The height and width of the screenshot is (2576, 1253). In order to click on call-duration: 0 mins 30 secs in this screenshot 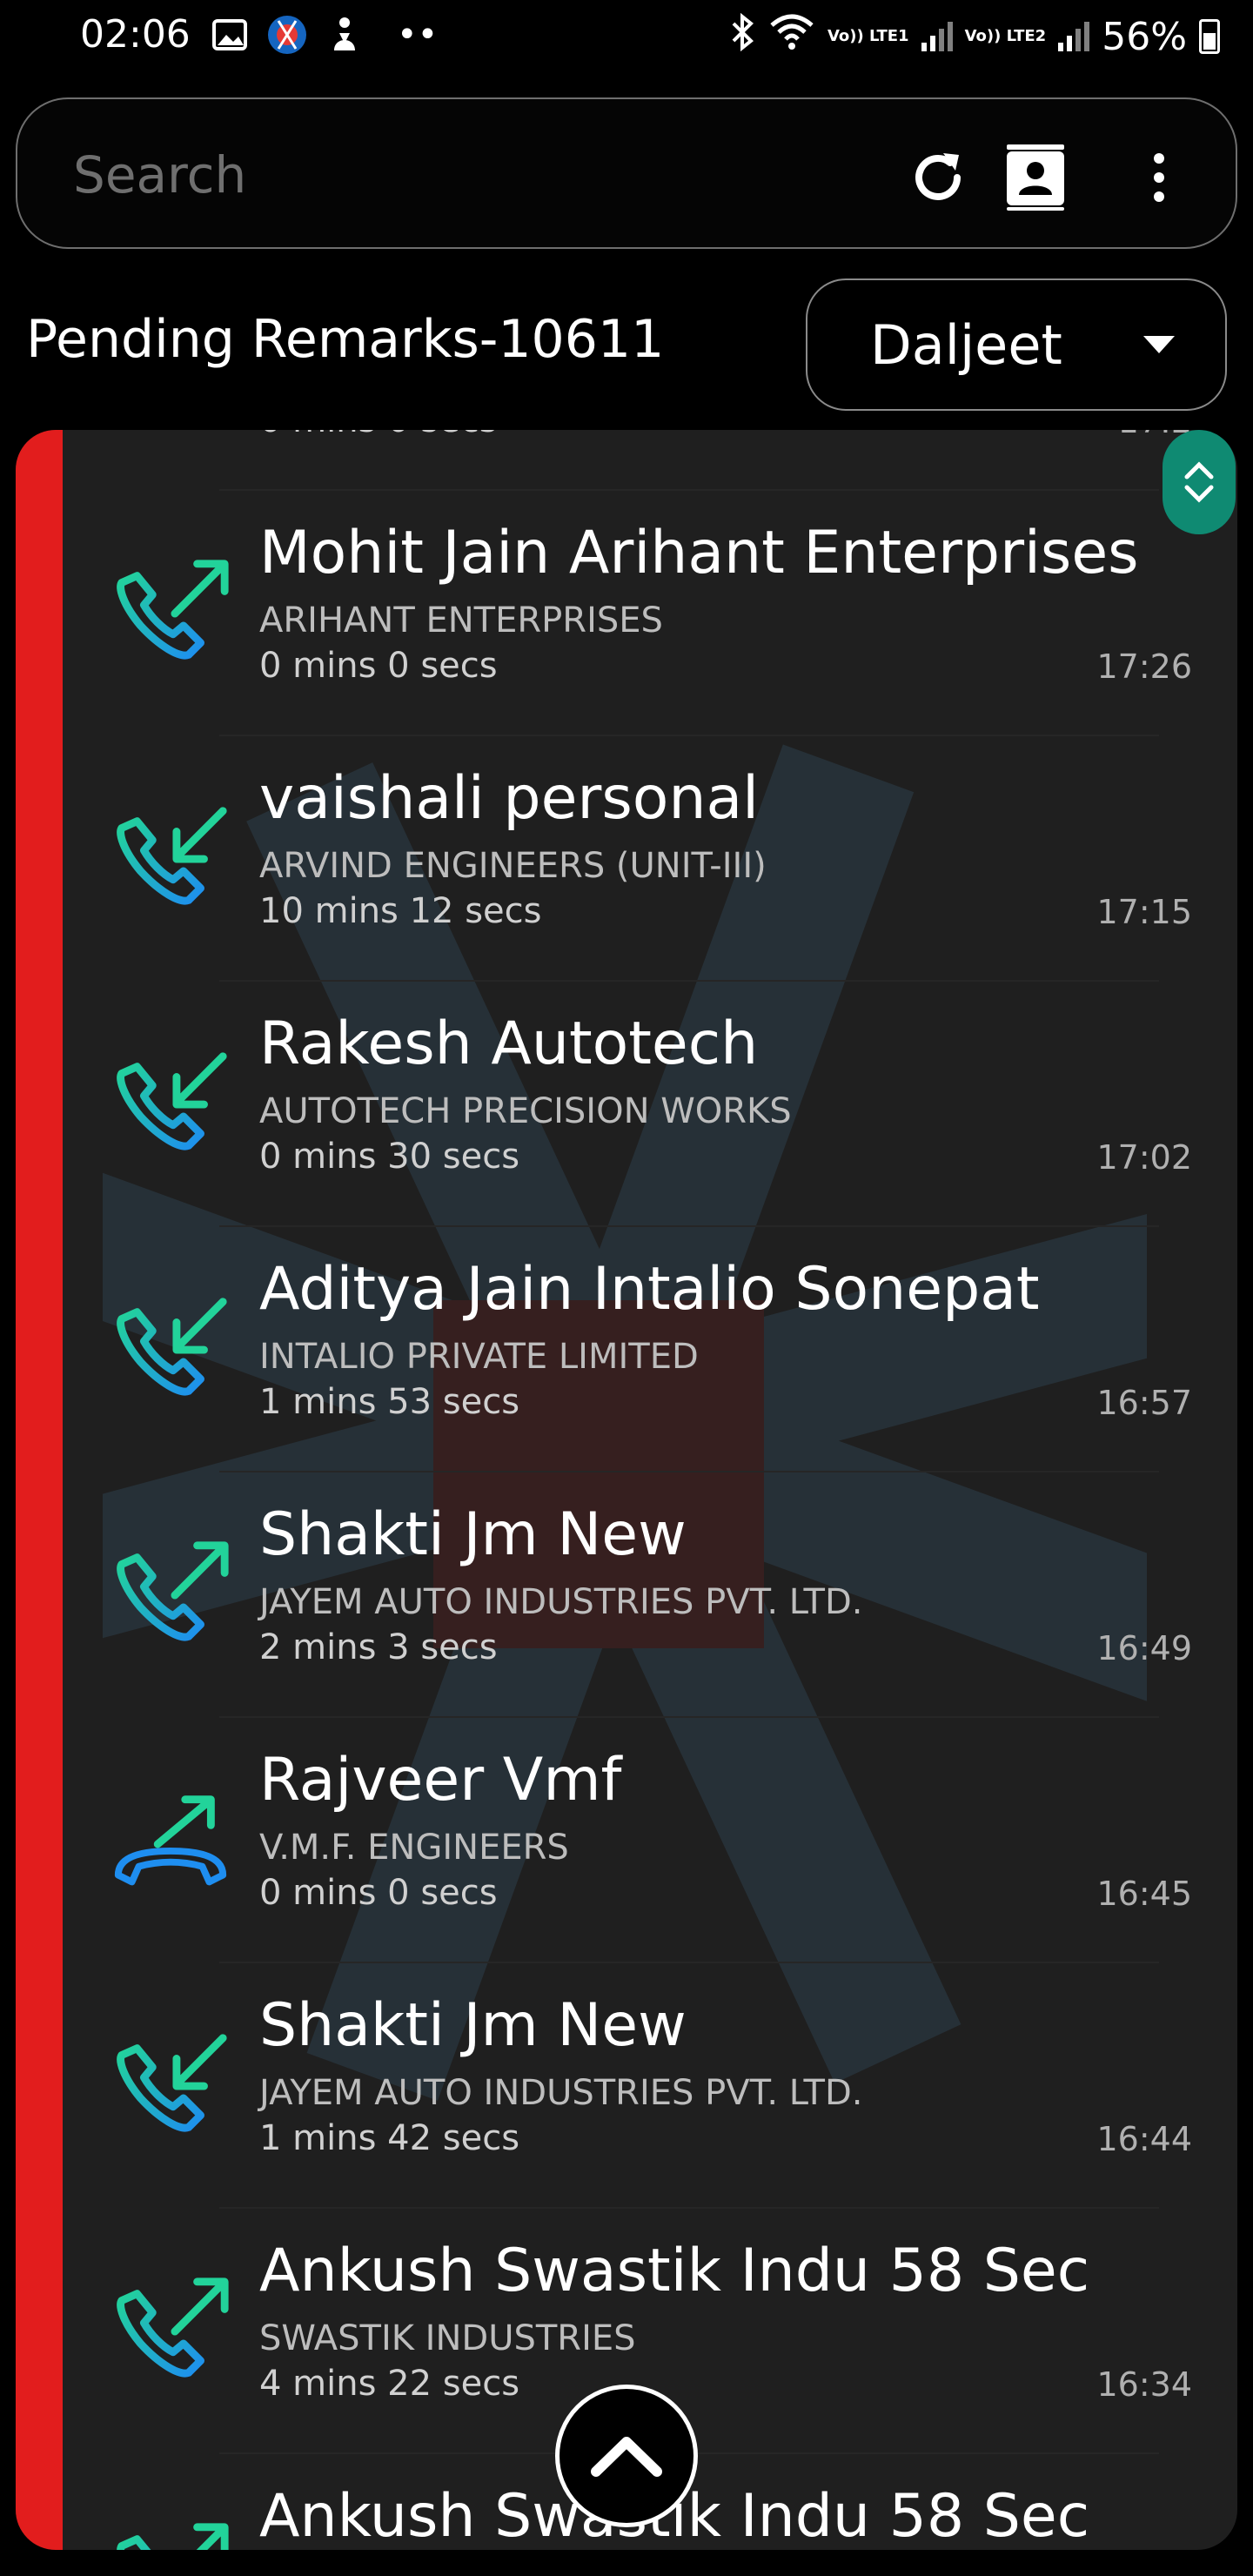, I will do `click(390, 1157)`.